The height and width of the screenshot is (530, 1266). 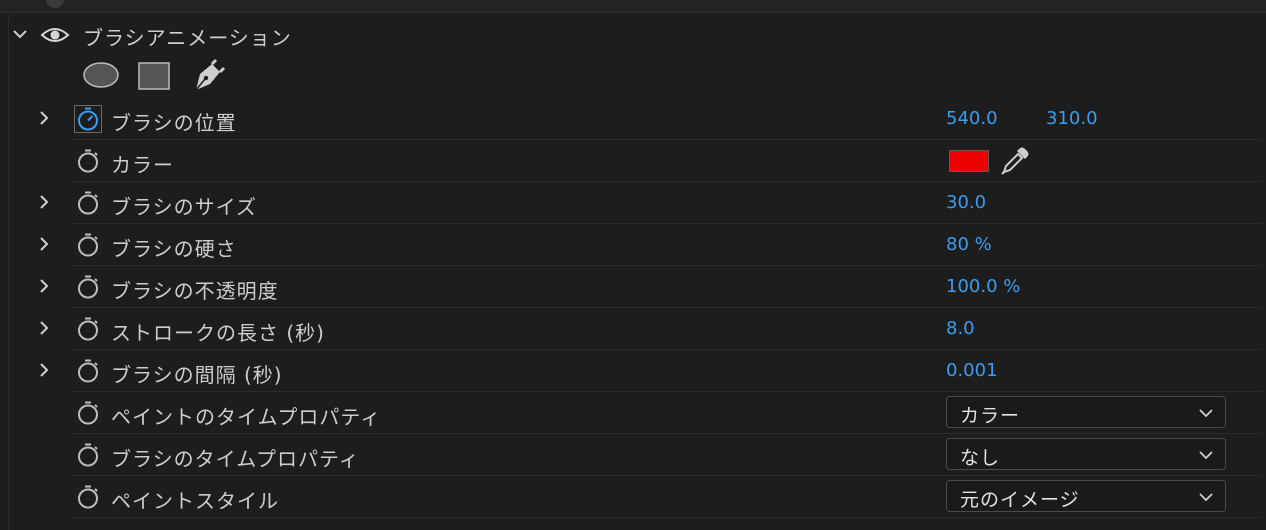 What do you see at coordinates (246, 417) in the screenshot?
I see `property-label: ペイントのタイムプロパティ` at bounding box center [246, 417].